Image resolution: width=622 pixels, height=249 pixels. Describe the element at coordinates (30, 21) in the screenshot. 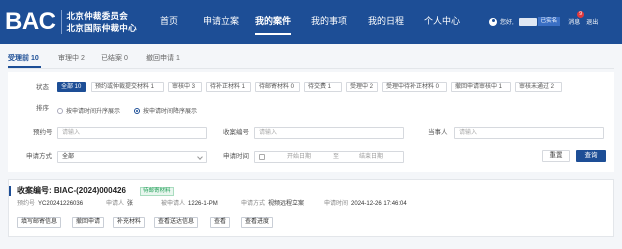

I see `logo-mark: BAC` at that location.